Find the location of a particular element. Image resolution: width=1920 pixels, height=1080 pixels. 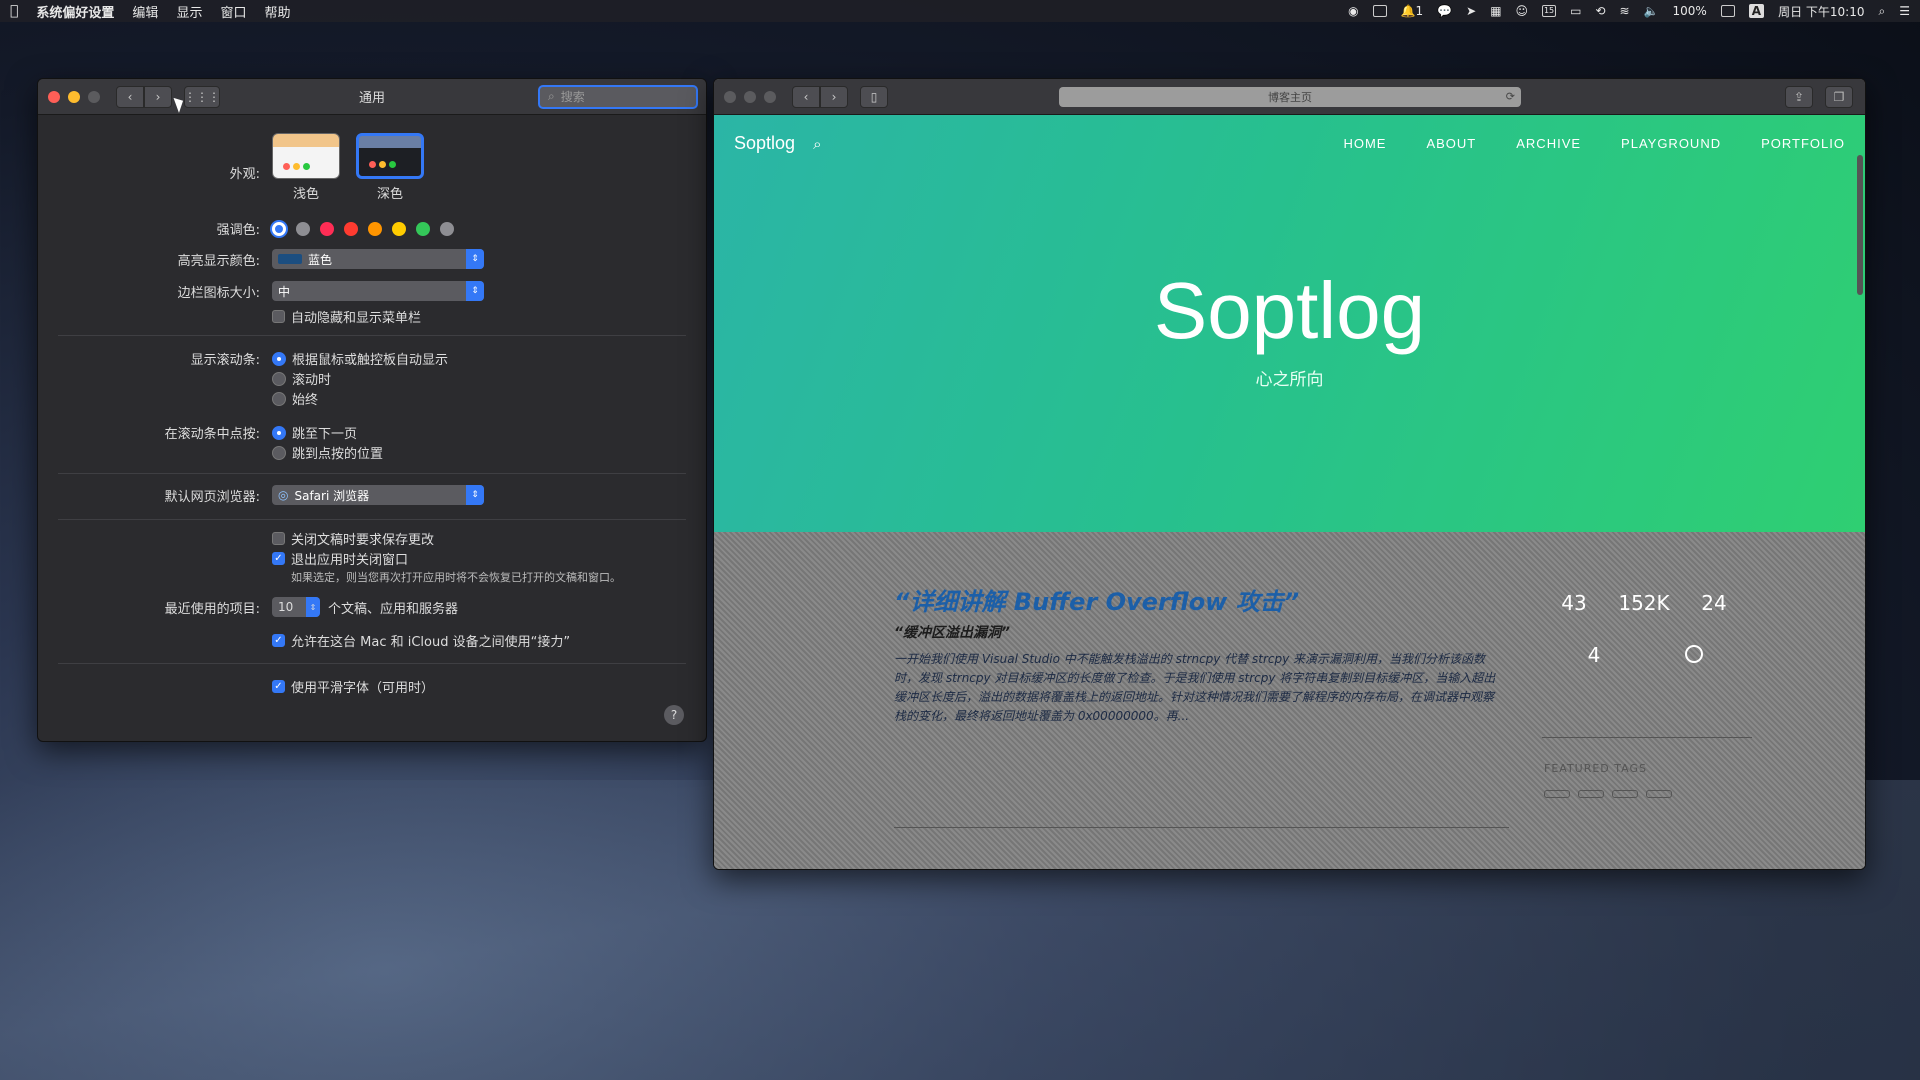

menu-item-edit: 编辑 is located at coordinates (145, 11).